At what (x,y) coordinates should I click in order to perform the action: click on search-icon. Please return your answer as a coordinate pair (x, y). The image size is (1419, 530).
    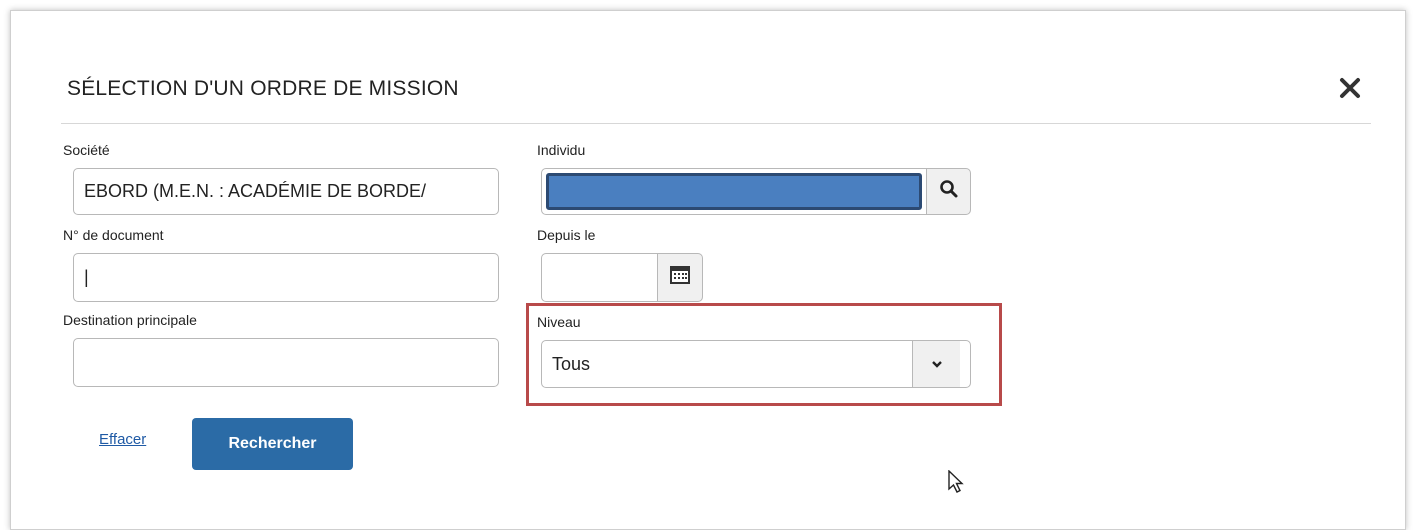
    Looking at the image, I should click on (949, 191).